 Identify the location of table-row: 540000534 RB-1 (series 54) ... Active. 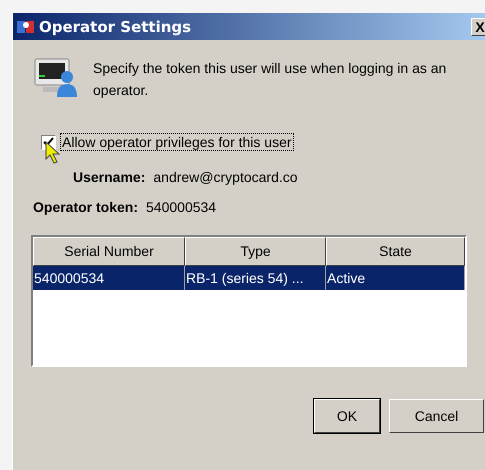
(249, 278).